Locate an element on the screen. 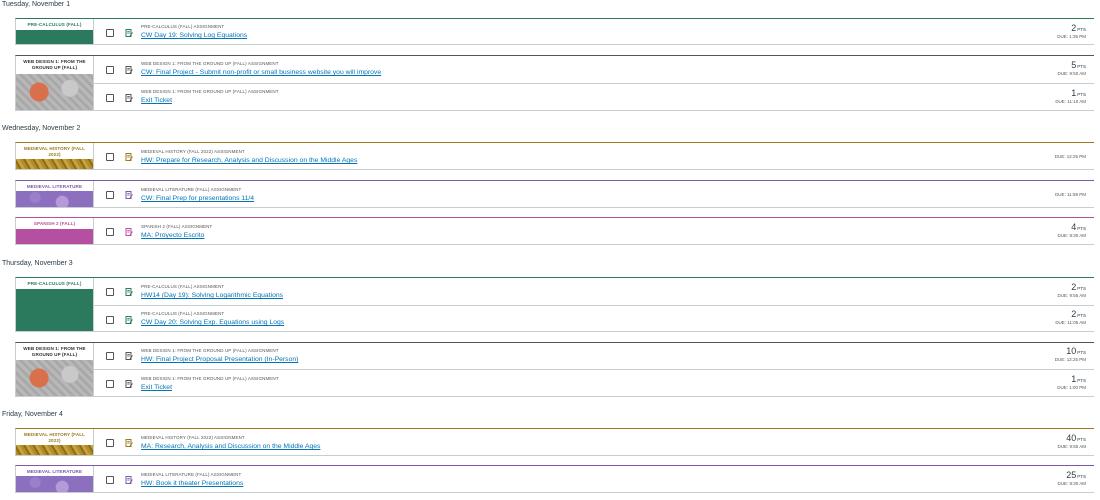 The image size is (1100, 500). points: 4PTS is located at coordinates (1078, 227).